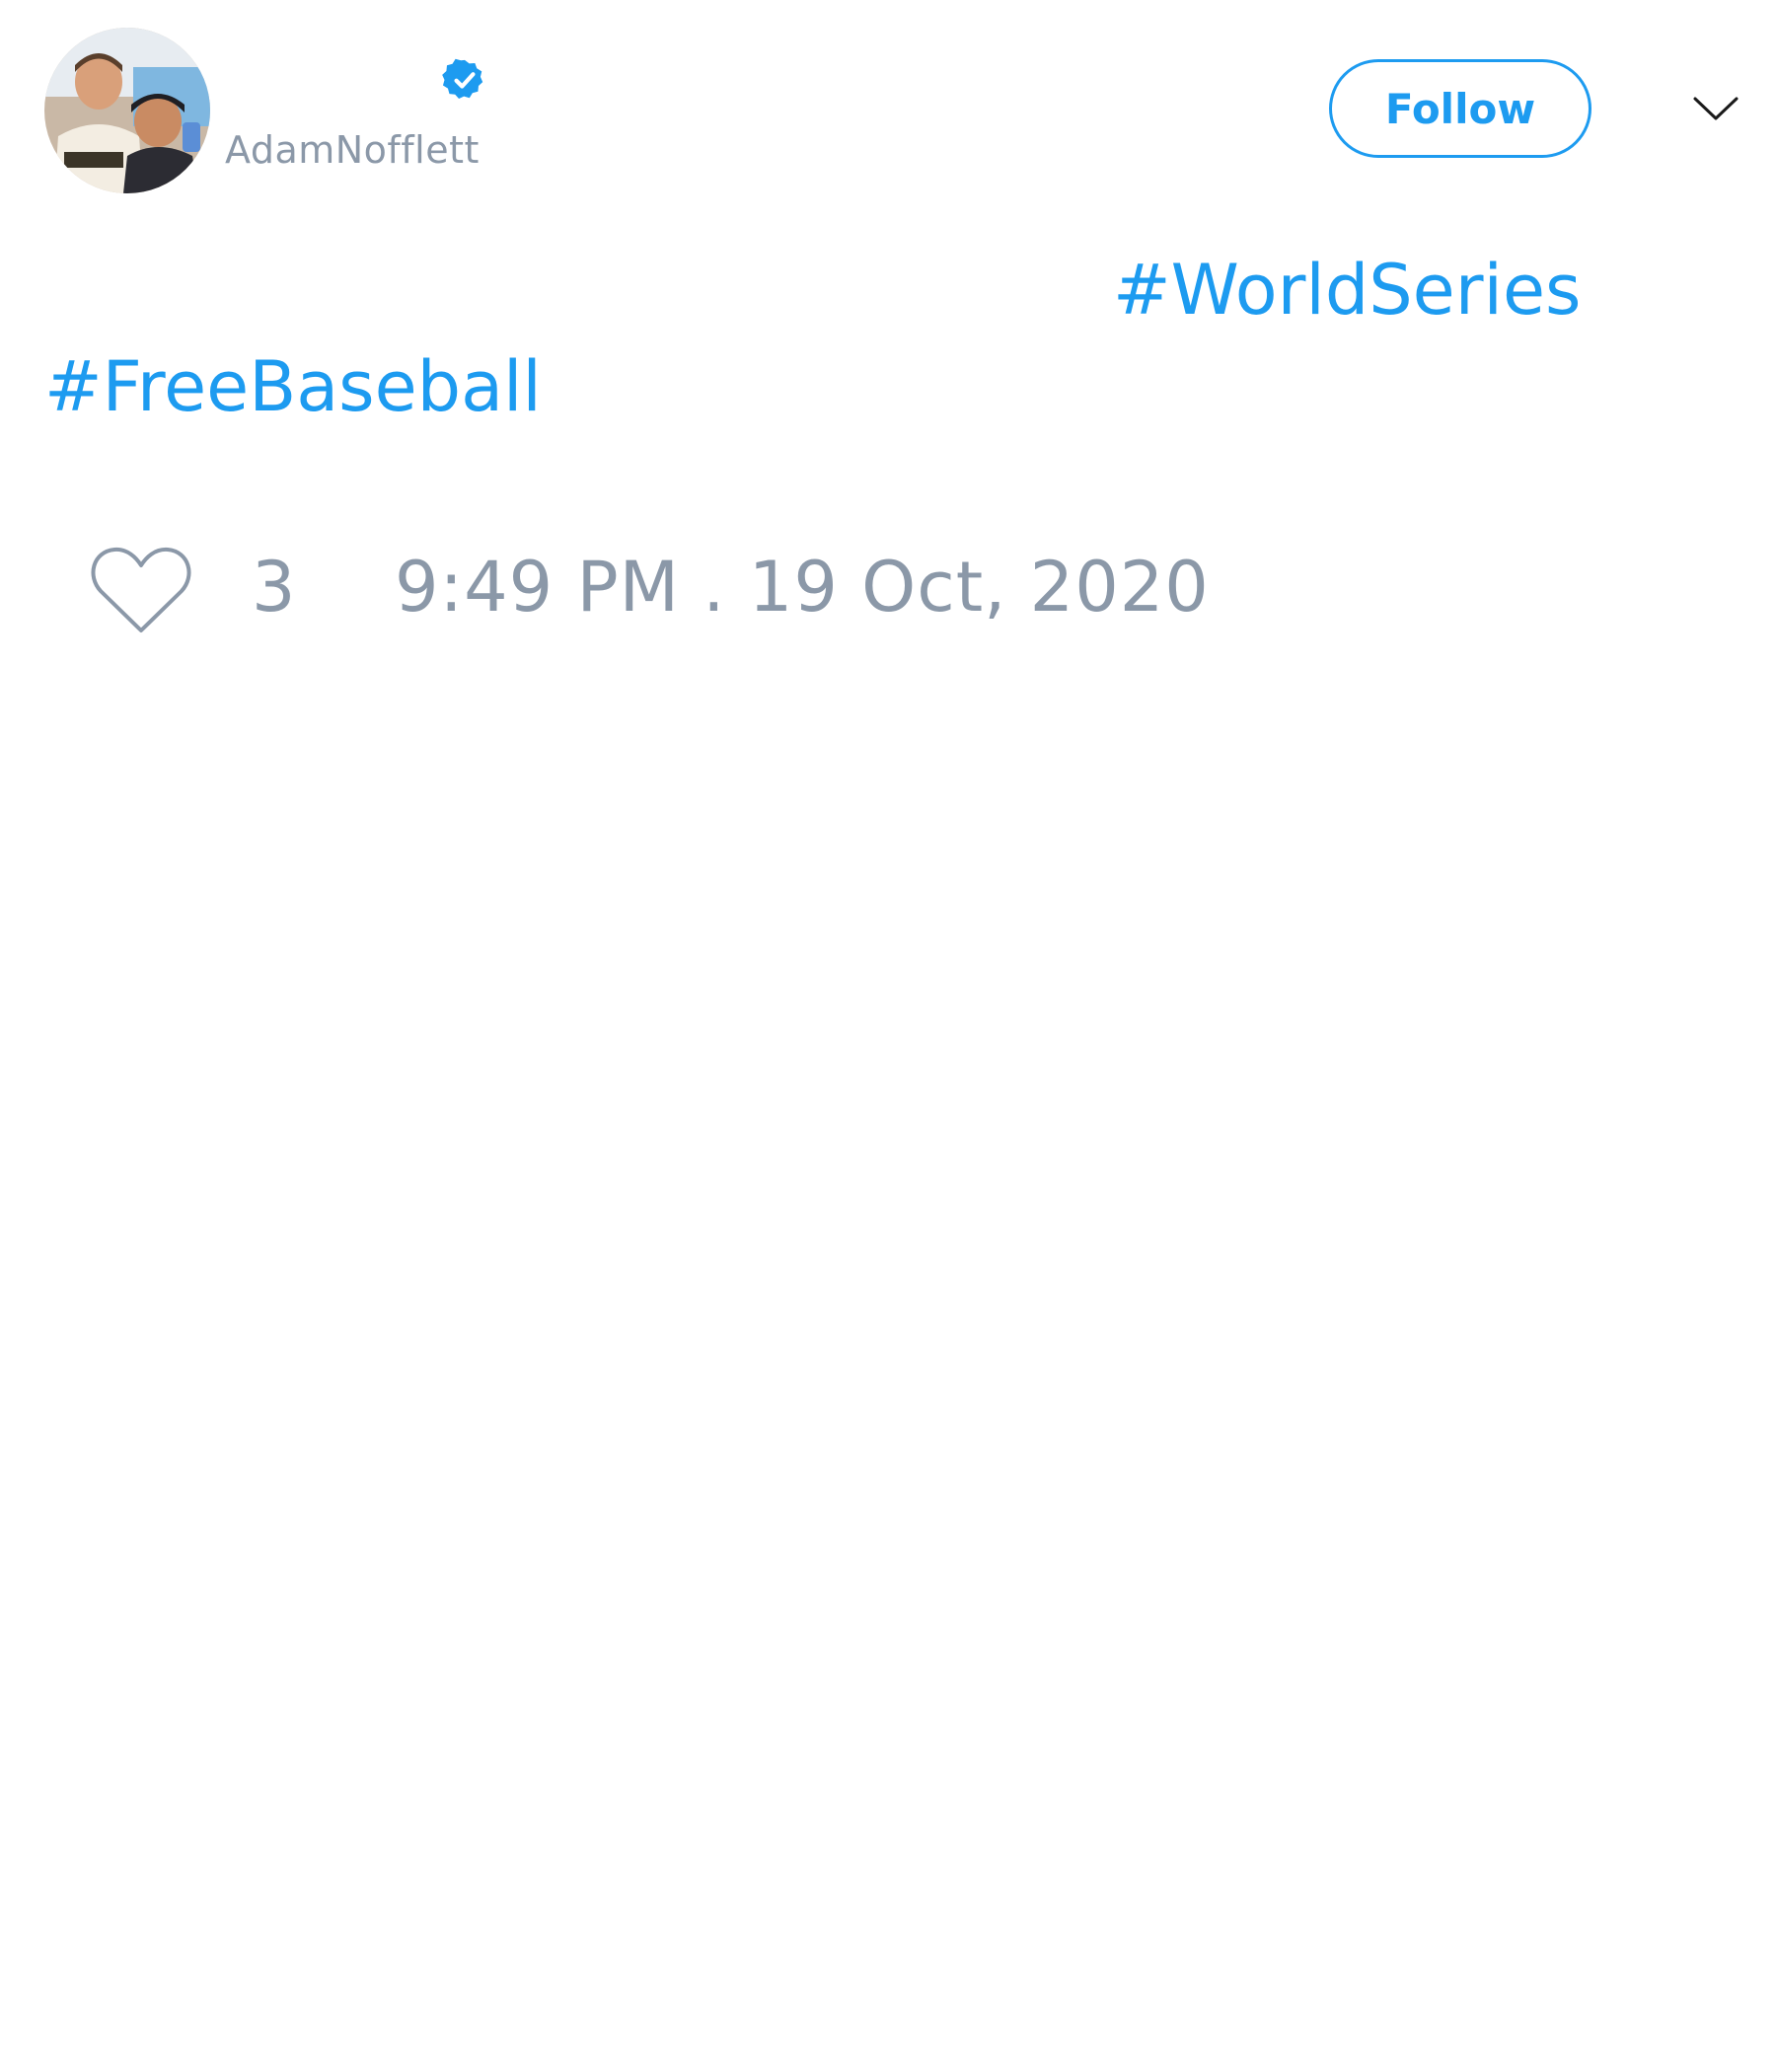  I want to click on tweet-text: #WorldSeries #FreeBaseball, so click(814, 339).